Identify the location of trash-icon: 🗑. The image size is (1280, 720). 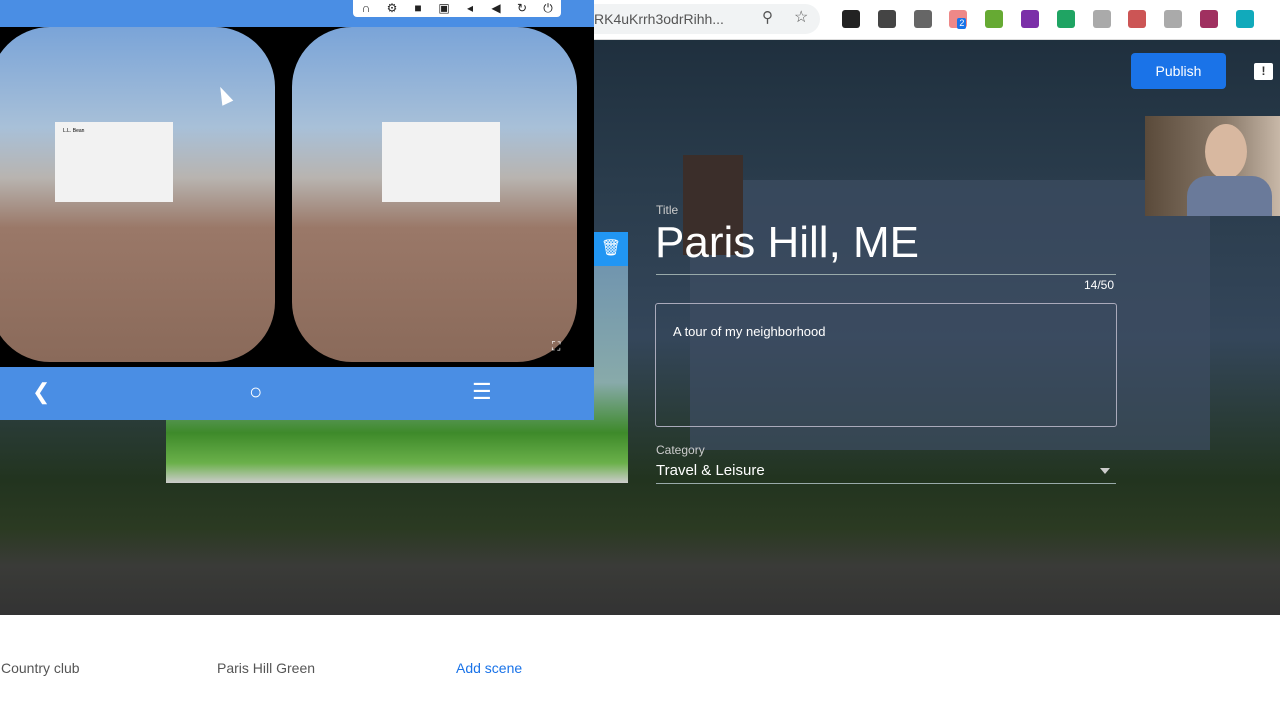
(611, 249).